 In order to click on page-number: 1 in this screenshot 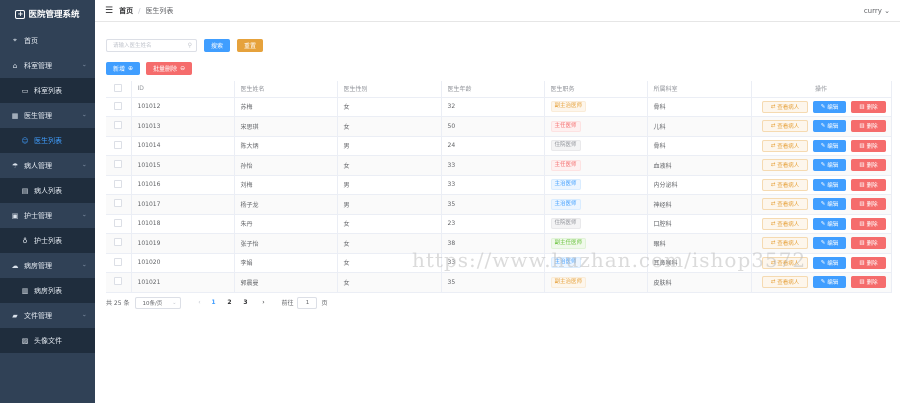, I will do `click(213, 302)`.